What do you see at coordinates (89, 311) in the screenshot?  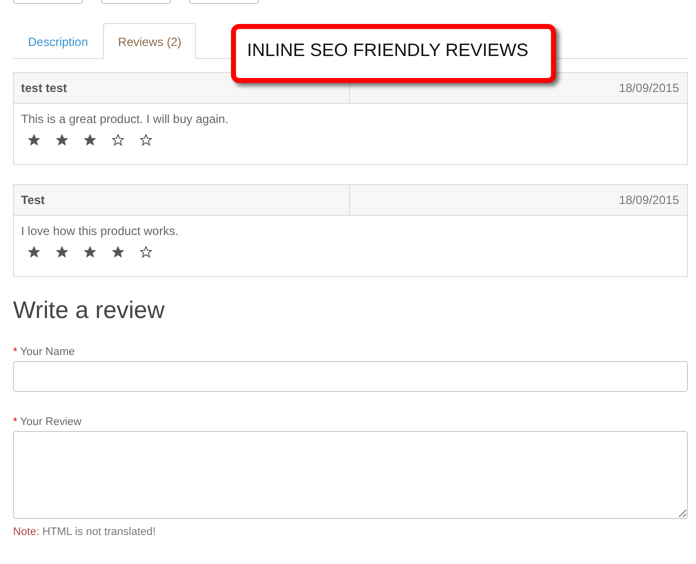 I see `section-heading: Write a review` at bounding box center [89, 311].